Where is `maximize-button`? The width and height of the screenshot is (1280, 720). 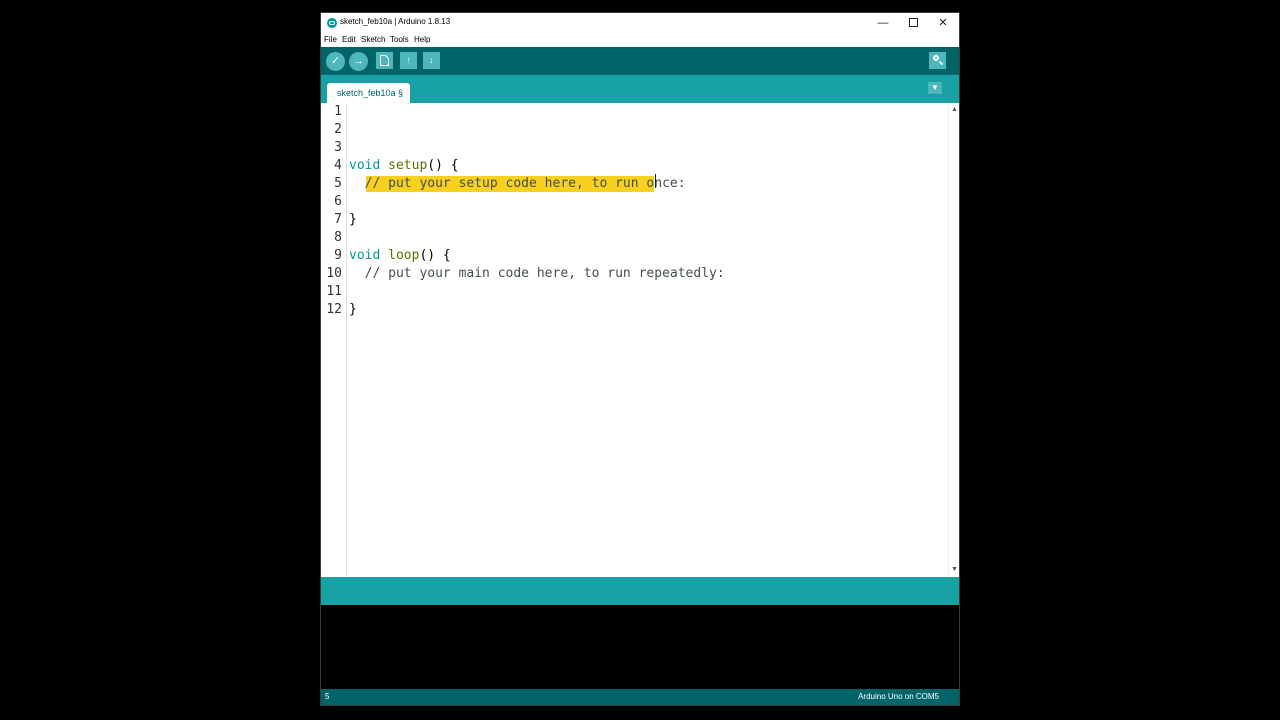
maximize-button is located at coordinates (913, 23).